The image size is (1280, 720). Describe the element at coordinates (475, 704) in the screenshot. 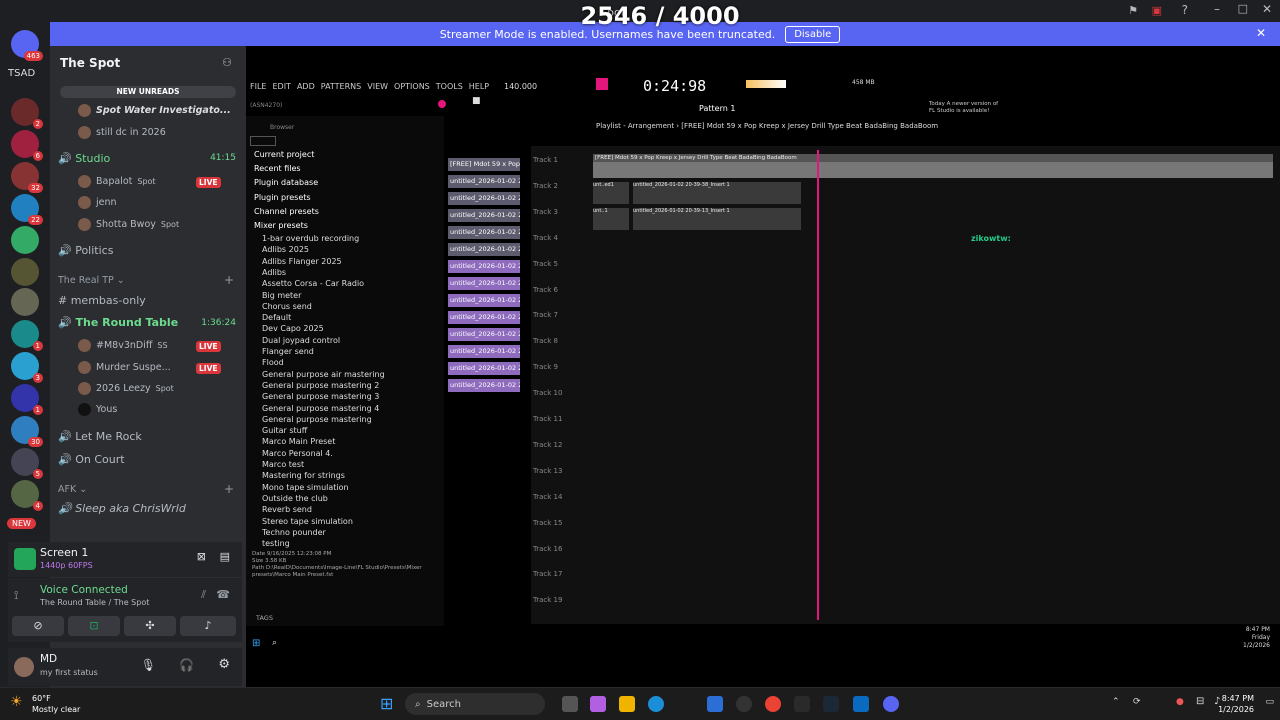

I see `taskbar-search: ⌕ Search` at that location.